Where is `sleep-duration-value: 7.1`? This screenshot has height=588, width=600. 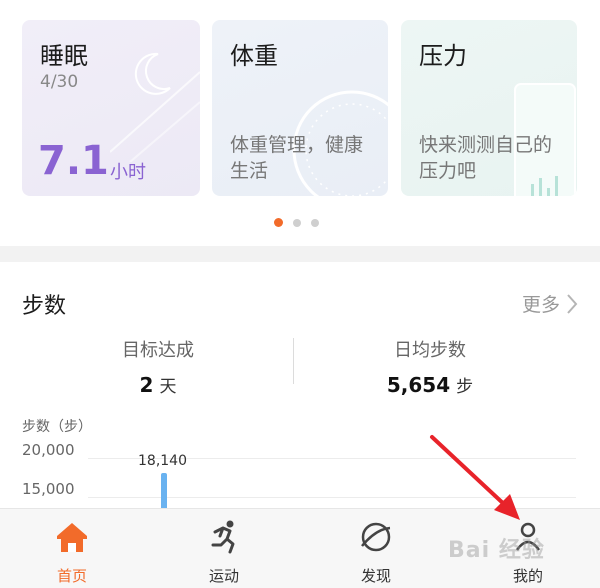
sleep-duration-value: 7.1 is located at coordinates (73, 161).